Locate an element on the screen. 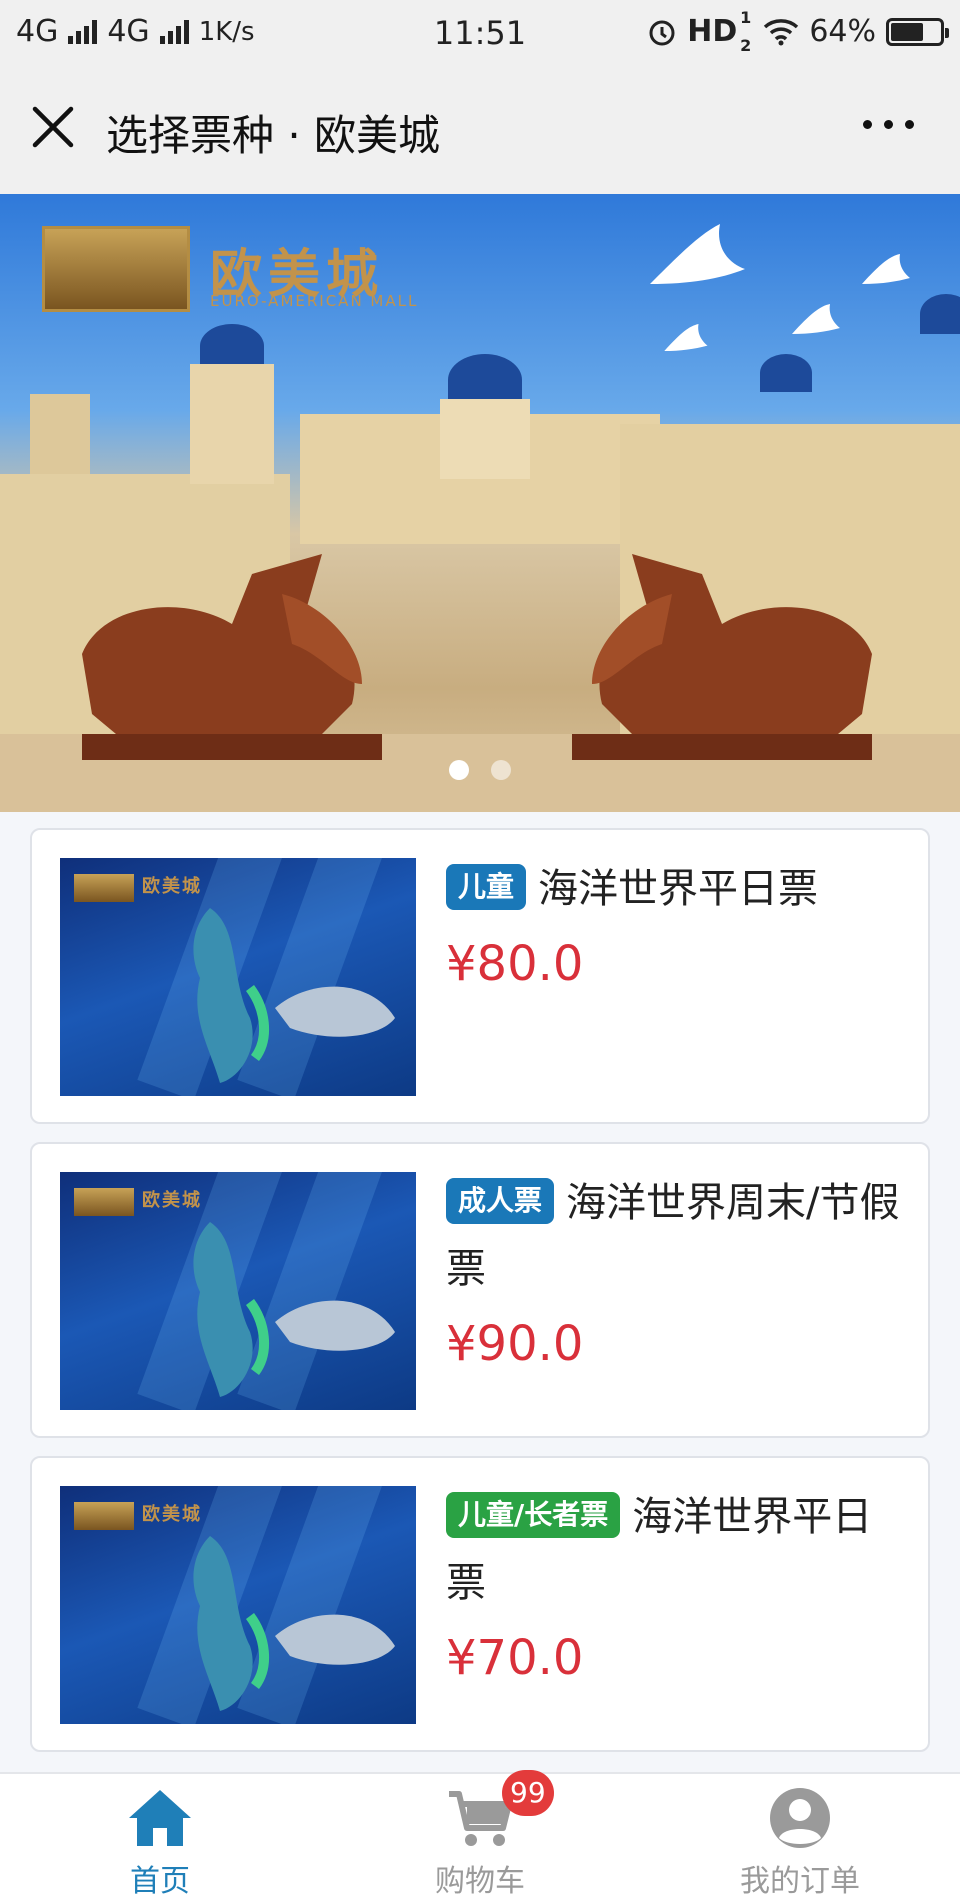  ticket-name: 海洋世界平日票 is located at coordinates (678, 889).